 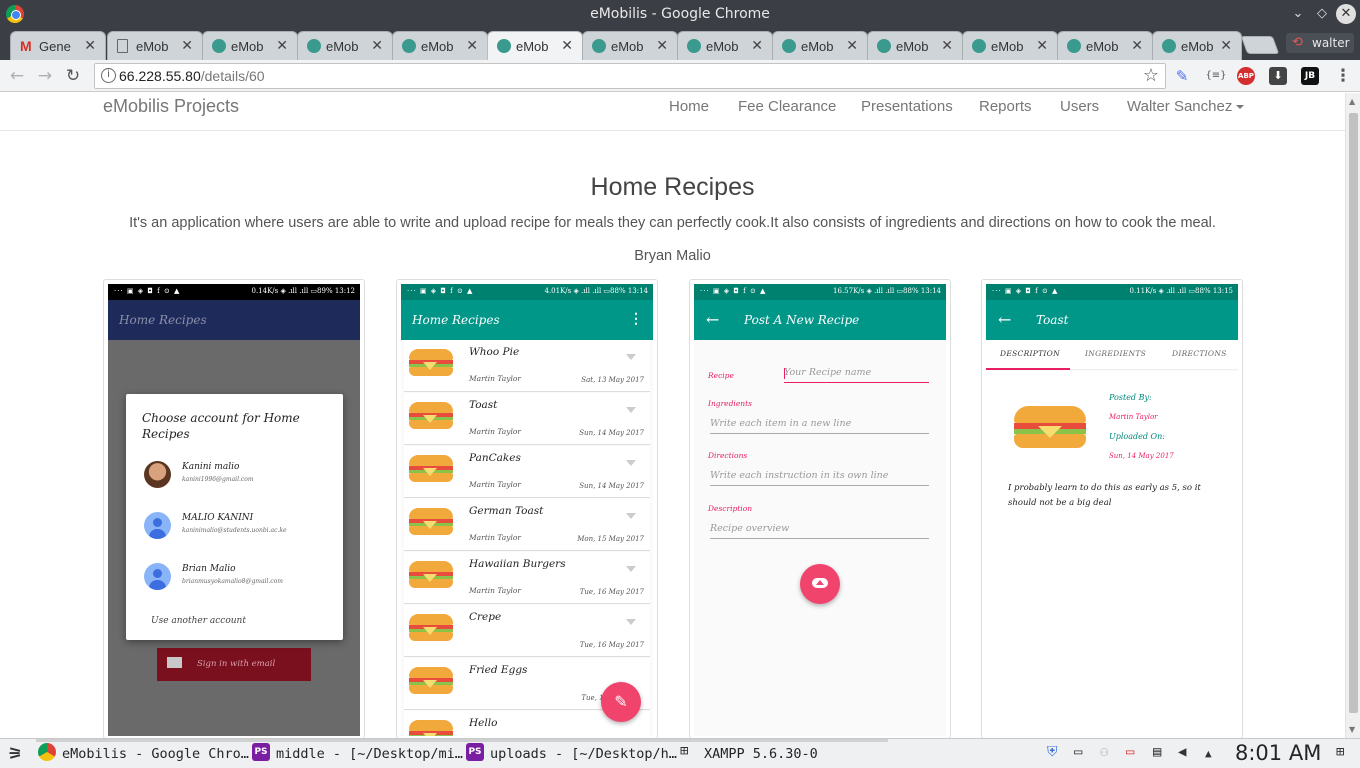 What do you see at coordinates (218, 479) in the screenshot?
I see `account-email: kanini1996@gmail.com` at bounding box center [218, 479].